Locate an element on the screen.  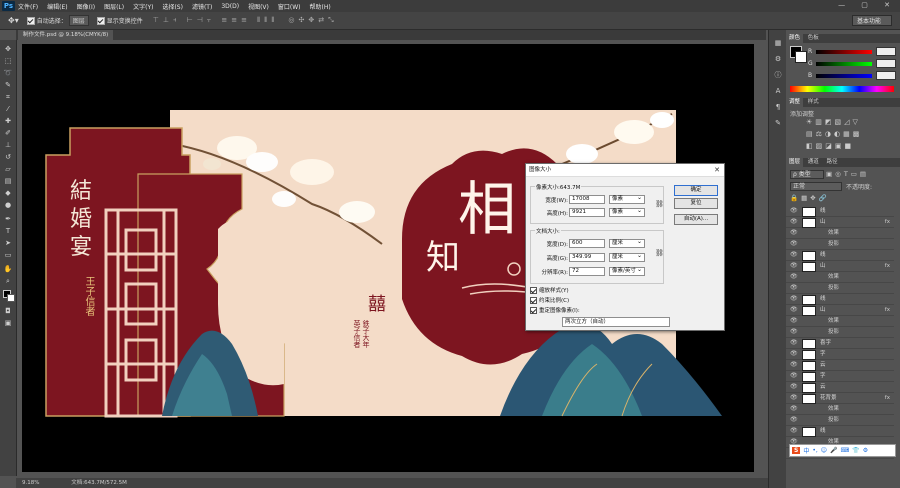
healing-brush-icon: ✚ is located at coordinates (8, 121).